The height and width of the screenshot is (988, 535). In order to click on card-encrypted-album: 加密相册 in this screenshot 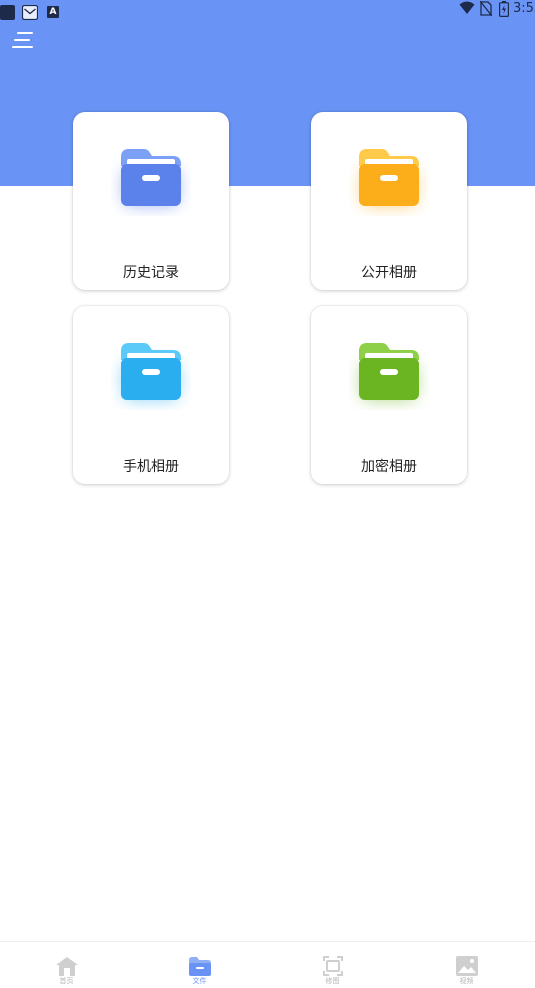, I will do `click(389, 395)`.